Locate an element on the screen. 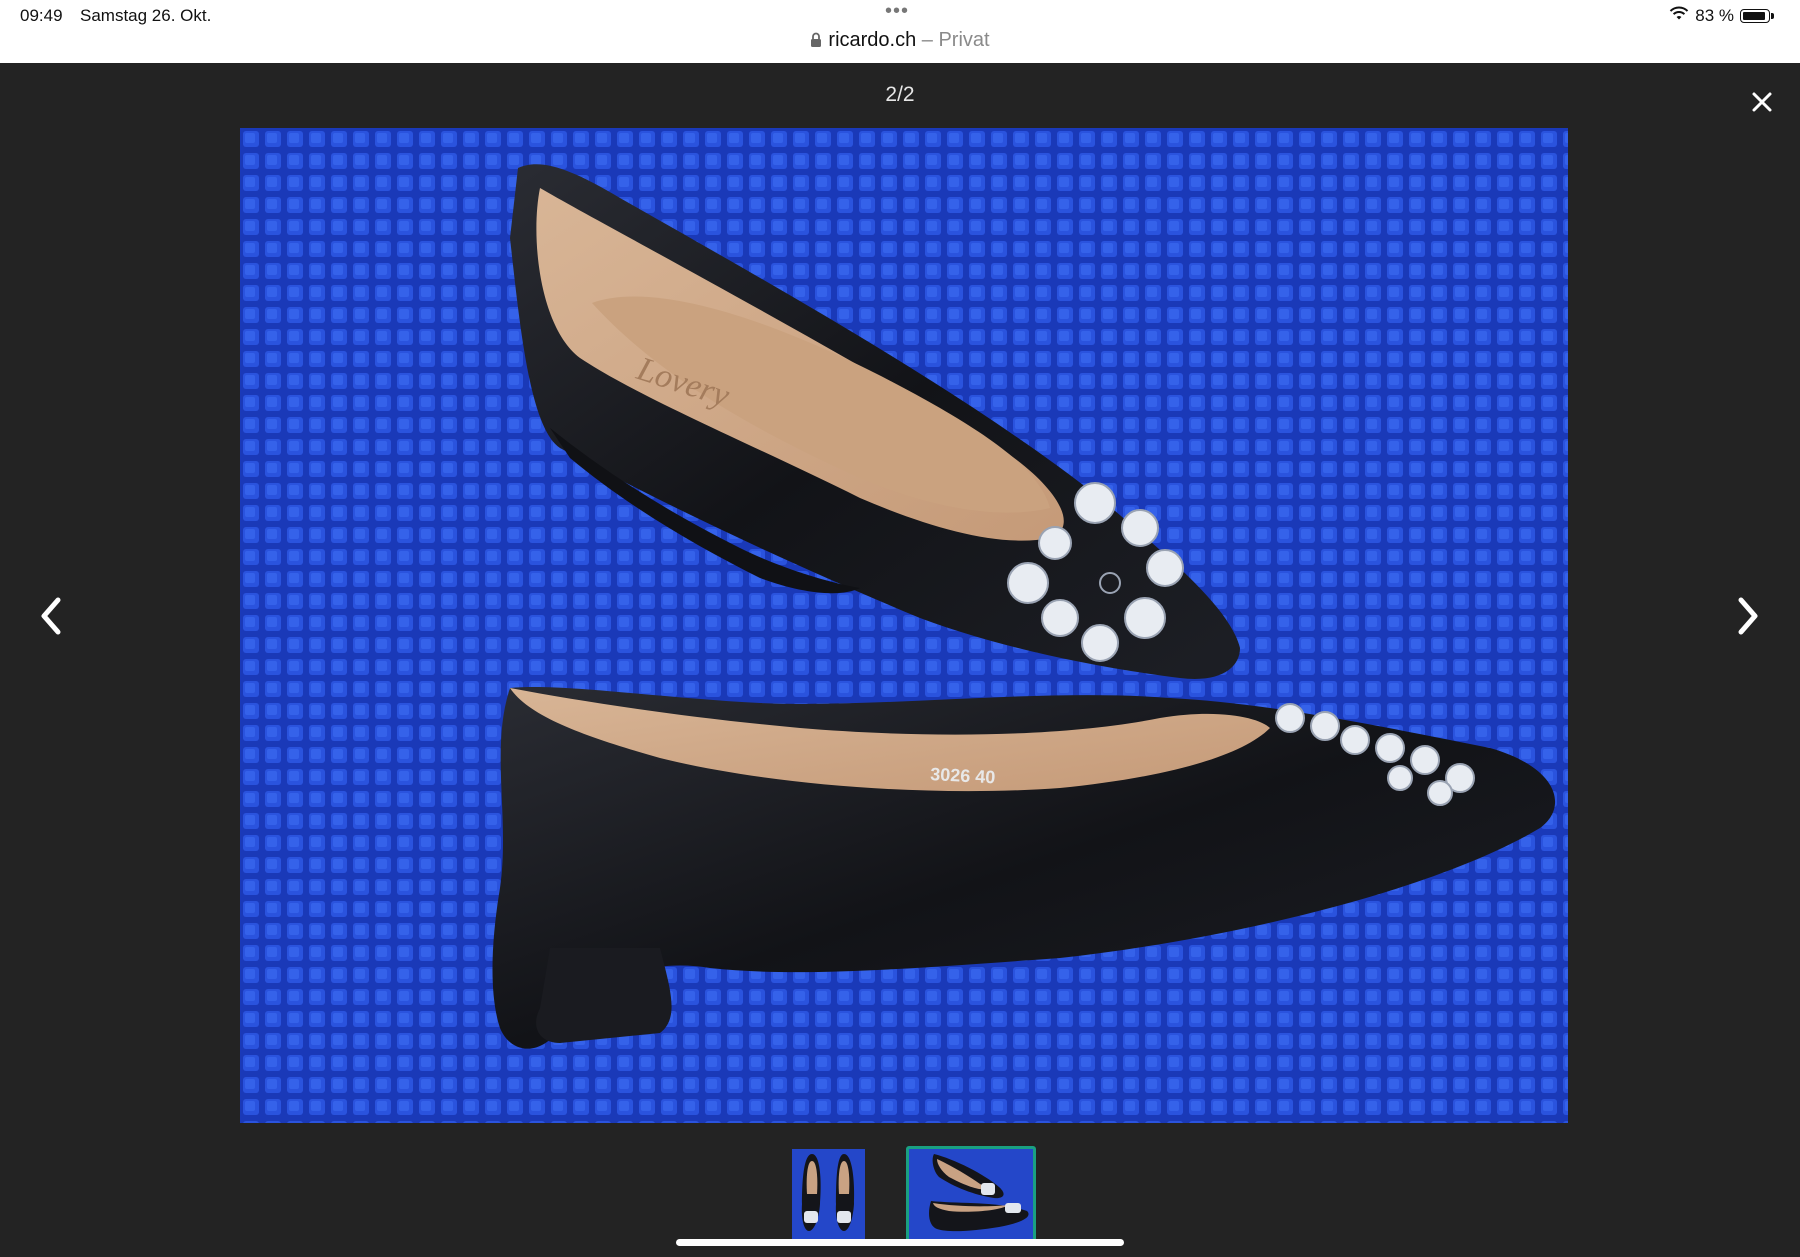 The width and height of the screenshot is (1800, 1257). private-mode-label: Privat is located at coordinates (964, 40).